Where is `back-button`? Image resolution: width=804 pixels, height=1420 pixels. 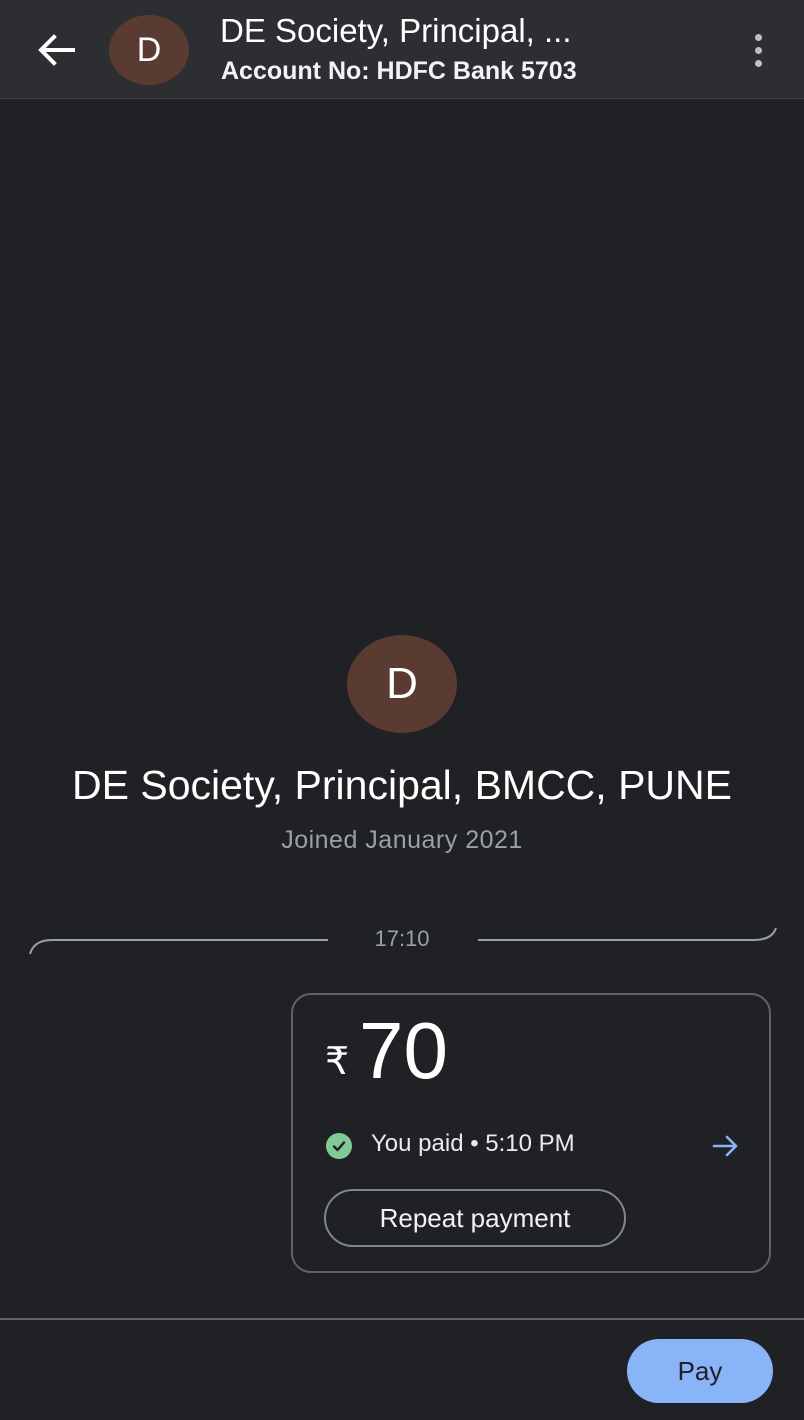
back-button is located at coordinates (56, 50).